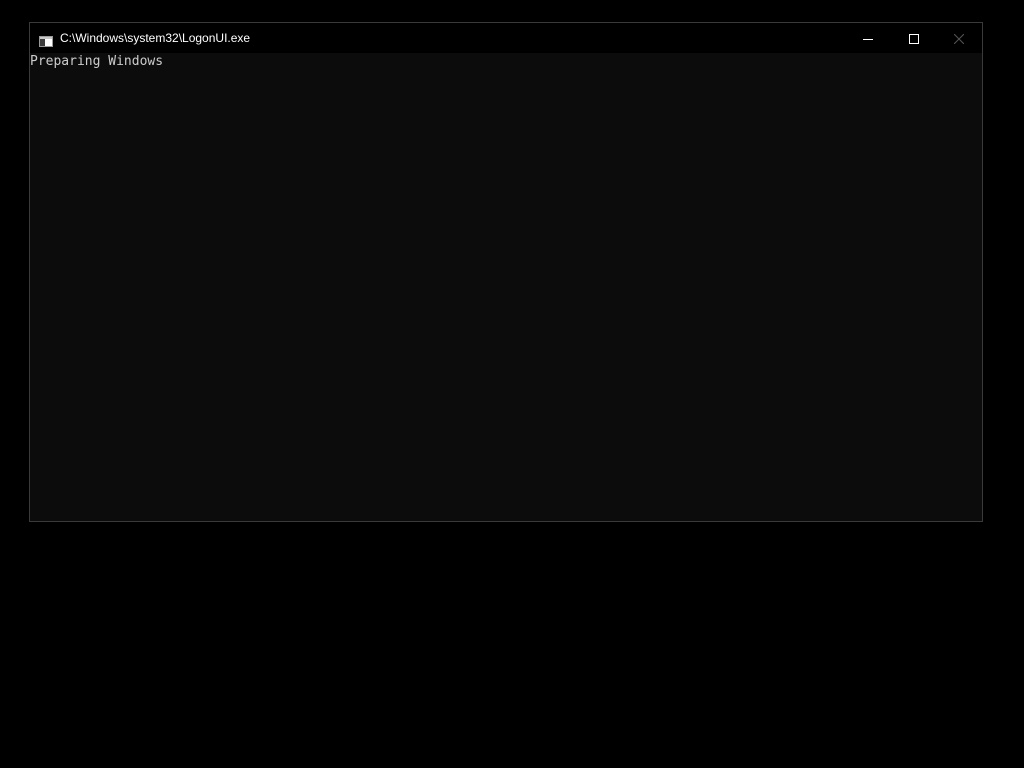  Describe the element at coordinates (155, 38) in the screenshot. I see `window-title: C:\Windows\system32\LogonUI.exe` at that location.